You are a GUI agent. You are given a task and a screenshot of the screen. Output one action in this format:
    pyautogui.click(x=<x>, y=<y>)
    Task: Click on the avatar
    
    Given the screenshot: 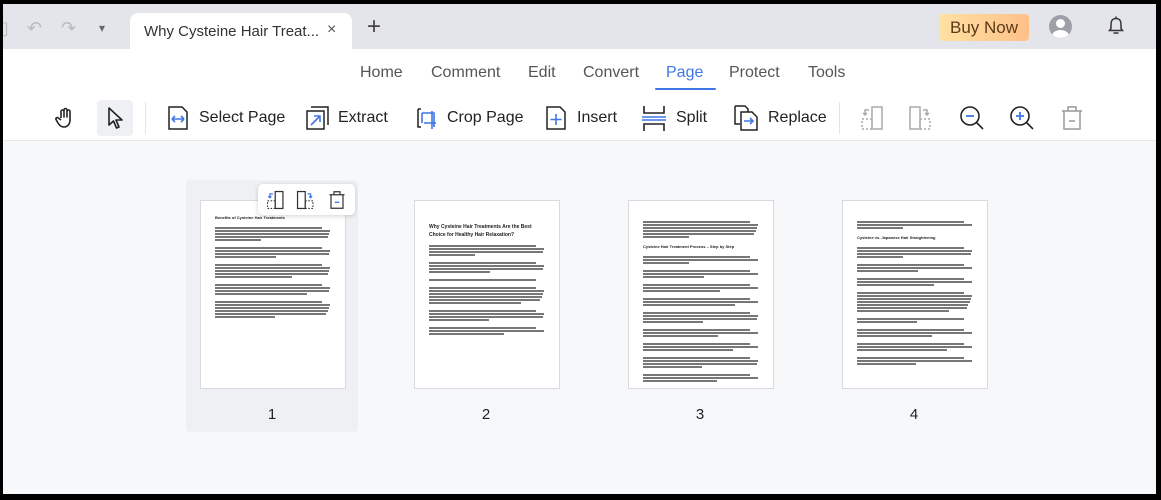 What is the action you would take?
    pyautogui.click(x=1060, y=26)
    